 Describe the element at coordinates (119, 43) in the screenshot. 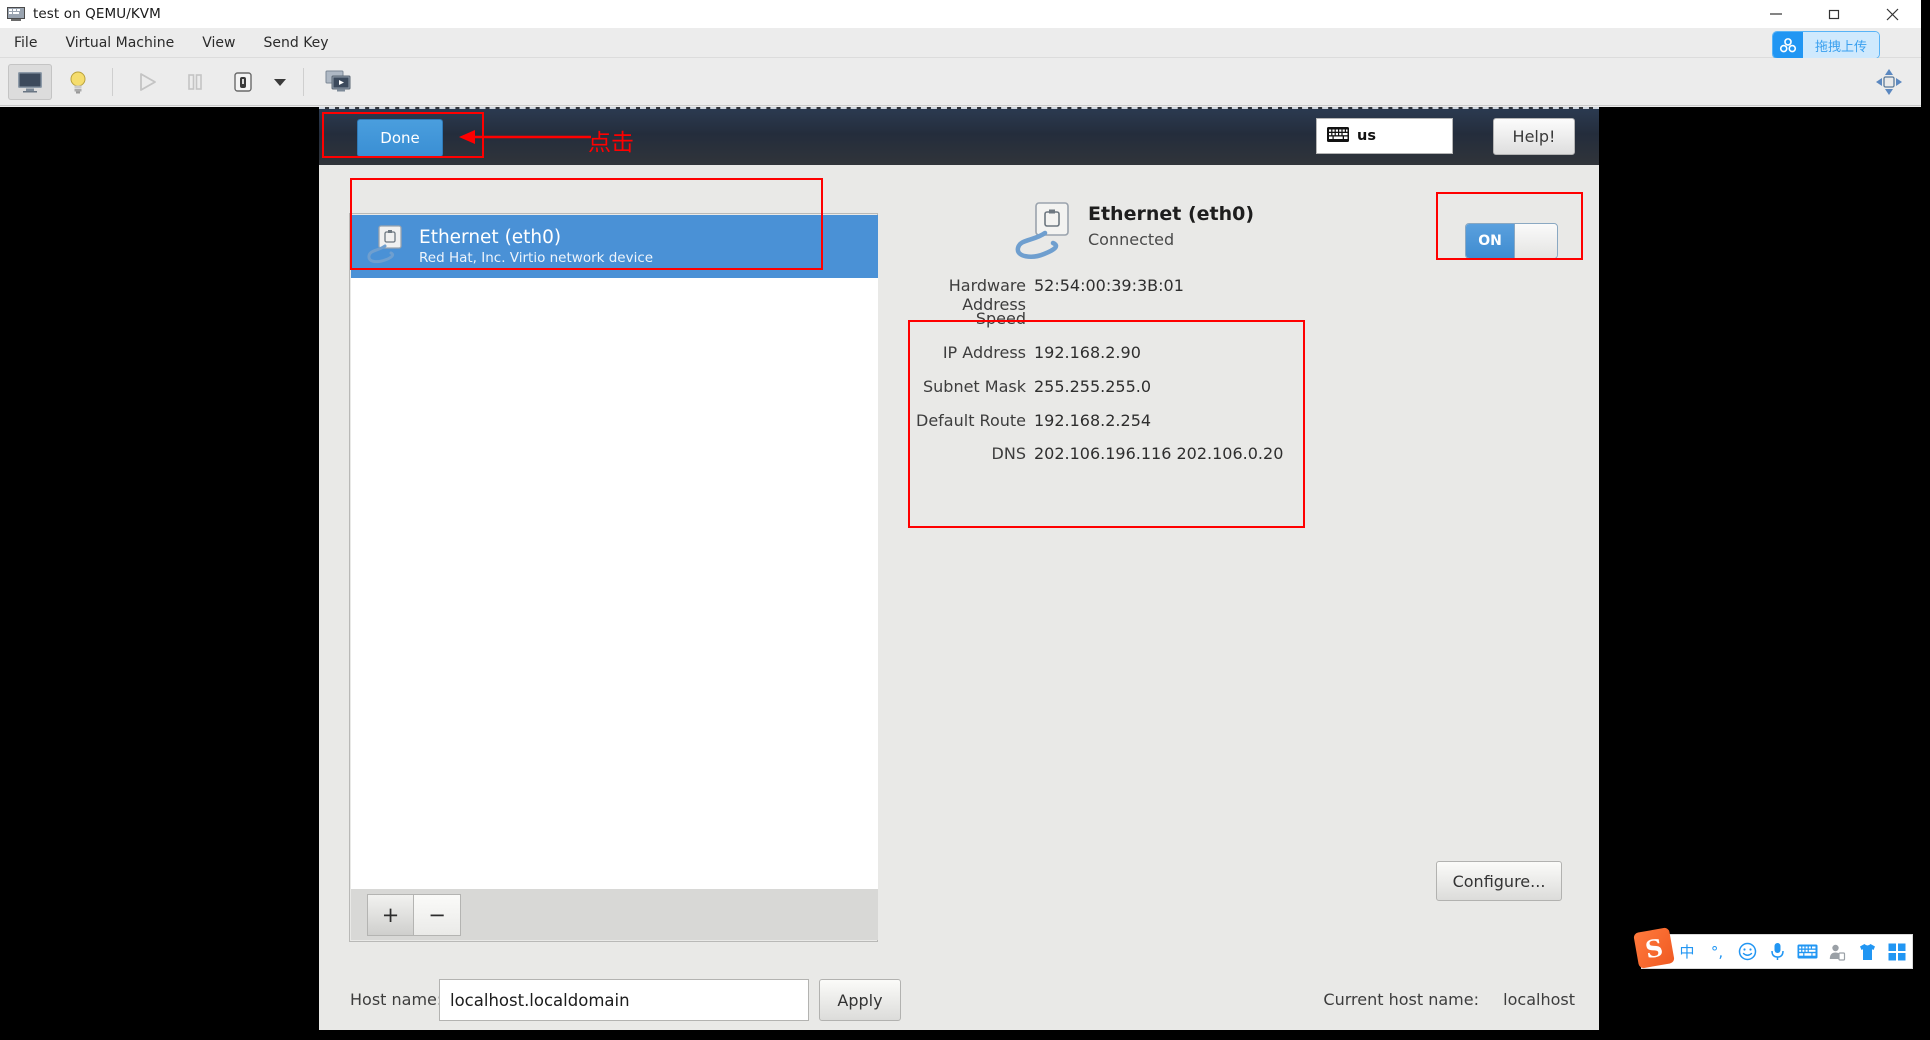

I see `menu-virtual-machine: Virtual Machine` at that location.